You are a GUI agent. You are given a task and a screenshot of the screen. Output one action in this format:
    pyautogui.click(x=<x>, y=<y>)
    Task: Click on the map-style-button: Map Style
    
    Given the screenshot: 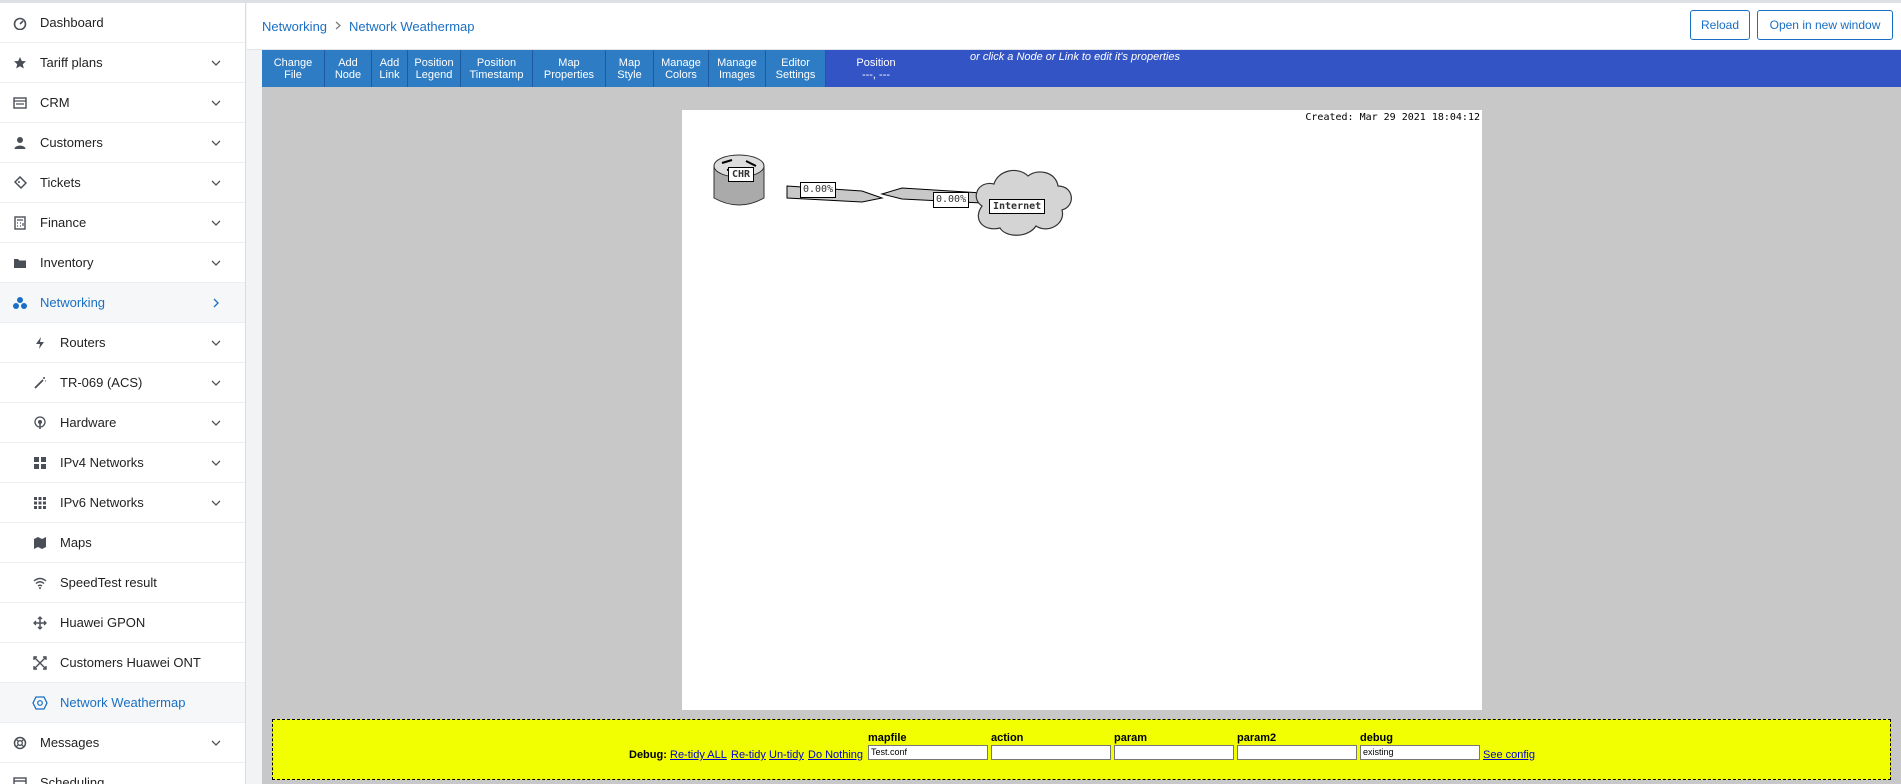 What is the action you would take?
    pyautogui.click(x=630, y=68)
    